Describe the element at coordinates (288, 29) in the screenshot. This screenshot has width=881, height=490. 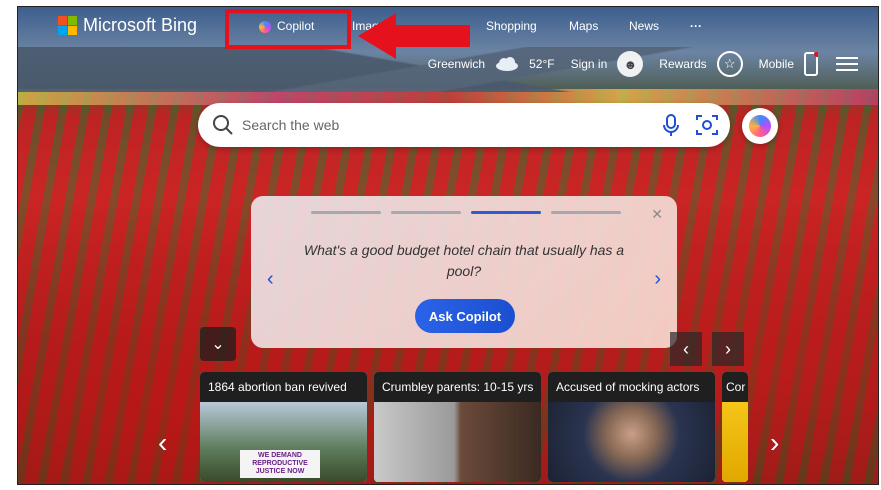
I see `annotation-highlight-box` at that location.